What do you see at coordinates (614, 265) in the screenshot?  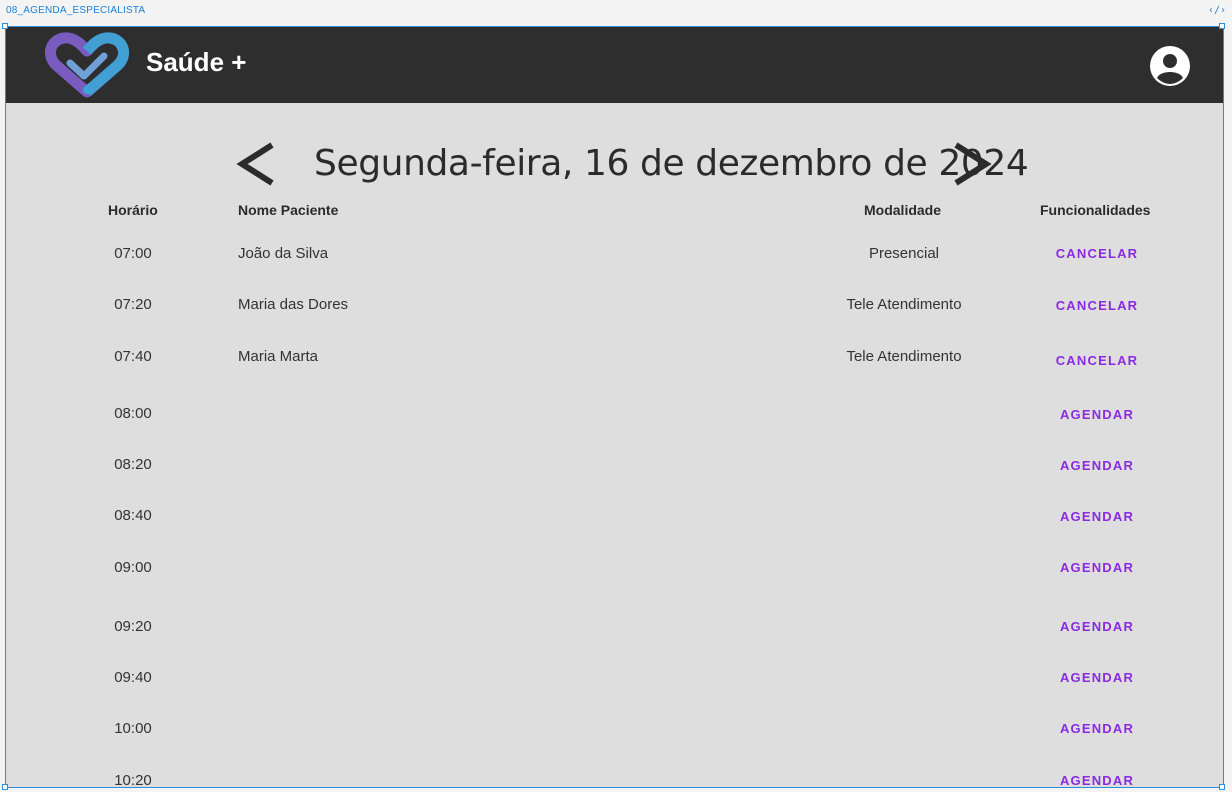 I see `table-row: 07:00 João da Silva Presencial CANCELAR` at bounding box center [614, 265].